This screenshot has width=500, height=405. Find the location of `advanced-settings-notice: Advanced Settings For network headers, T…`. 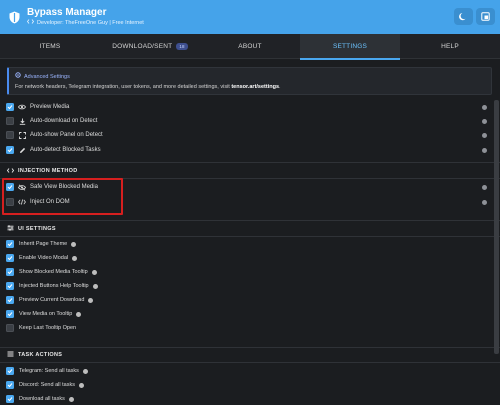

advanced-settings-notice: Advanced Settings For network headers, T… is located at coordinates (249, 81).